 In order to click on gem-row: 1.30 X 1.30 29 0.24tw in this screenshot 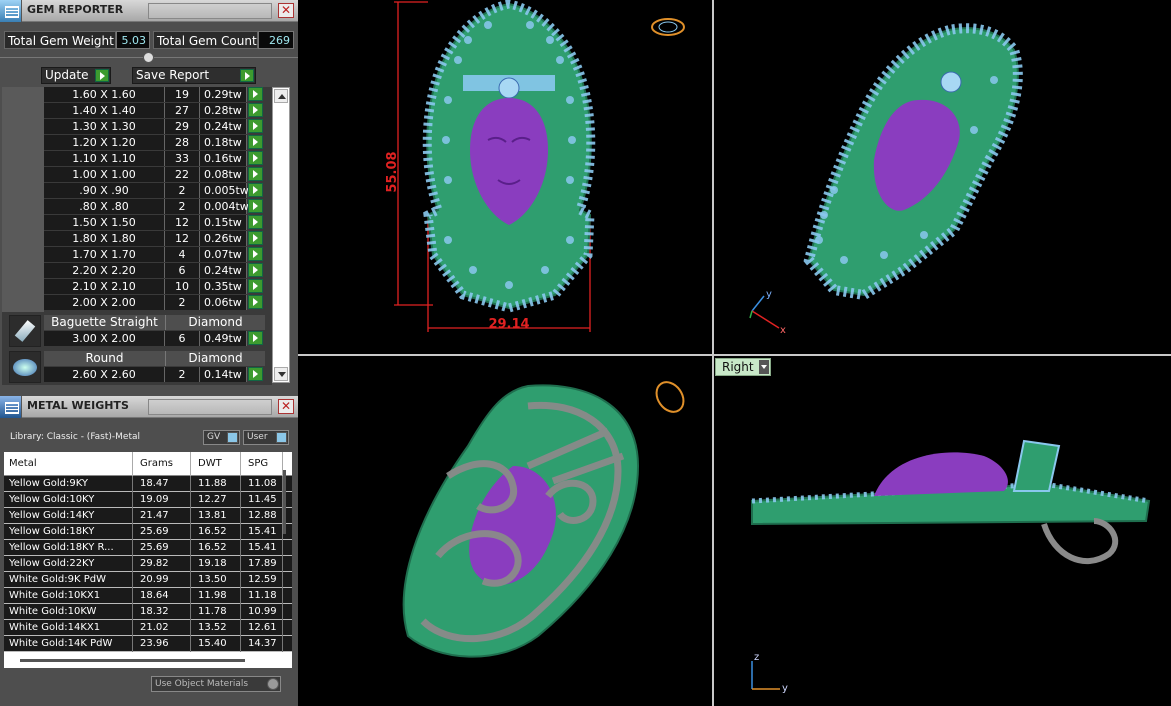, I will do `click(154, 127)`.